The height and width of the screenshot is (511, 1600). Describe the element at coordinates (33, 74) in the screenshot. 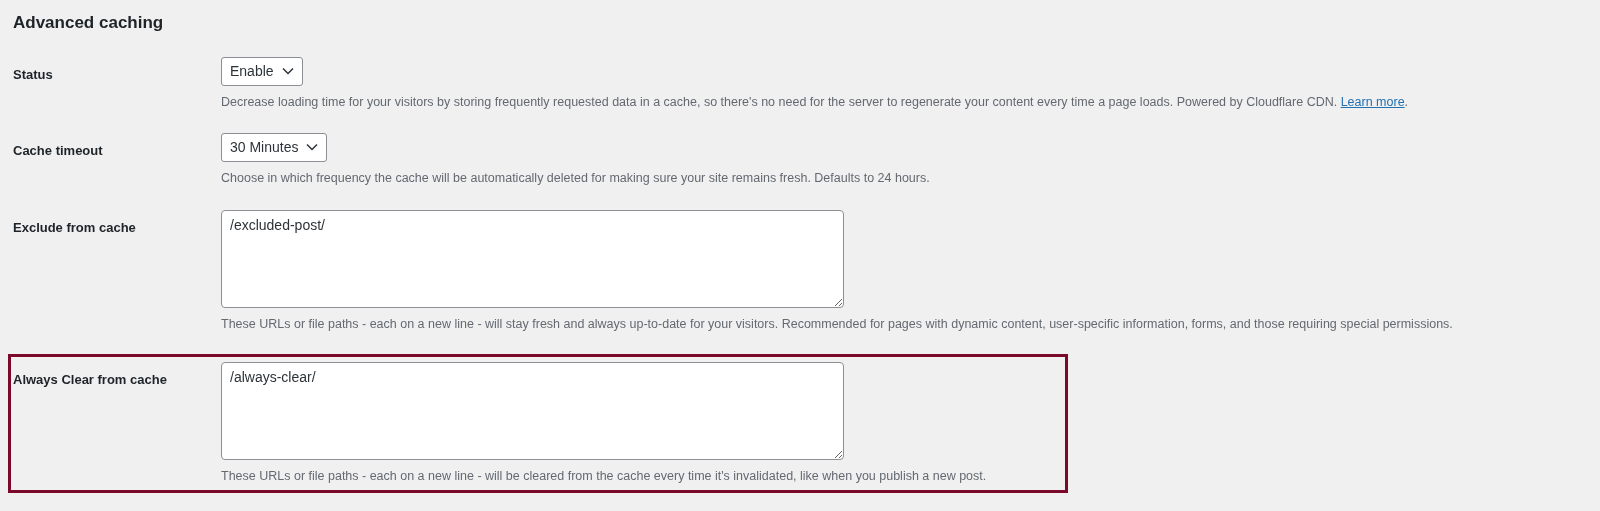

I see `field-label: Status` at that location.